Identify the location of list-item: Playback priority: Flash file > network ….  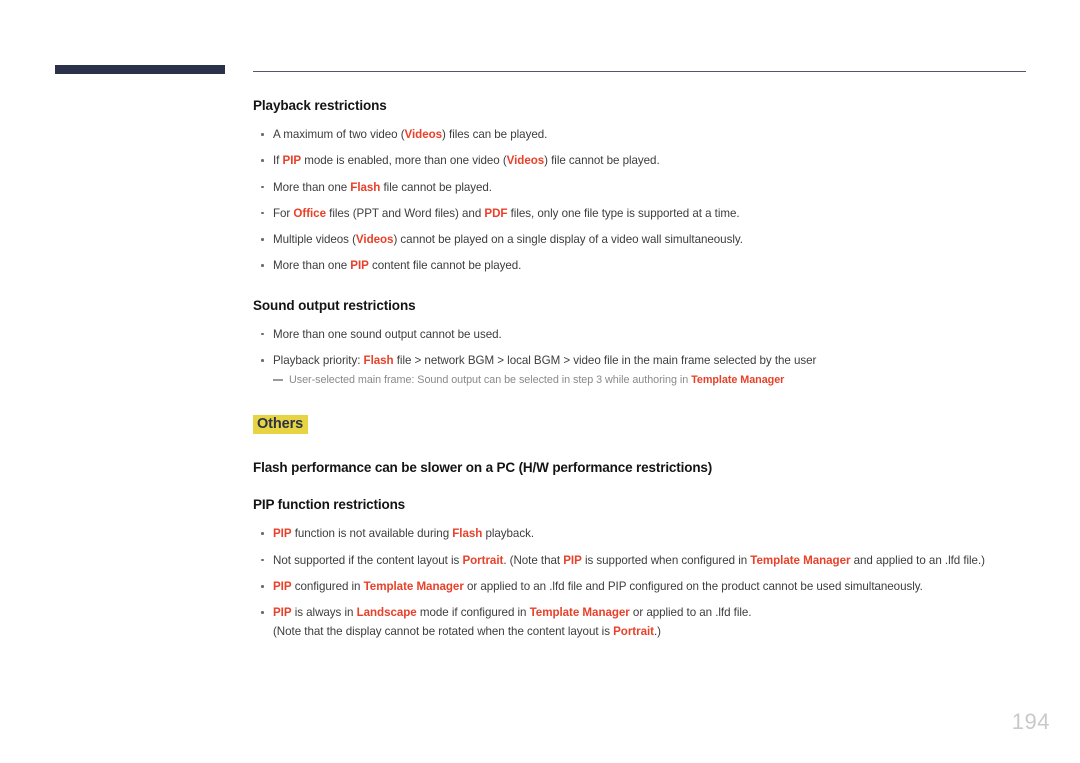
(648, 360).